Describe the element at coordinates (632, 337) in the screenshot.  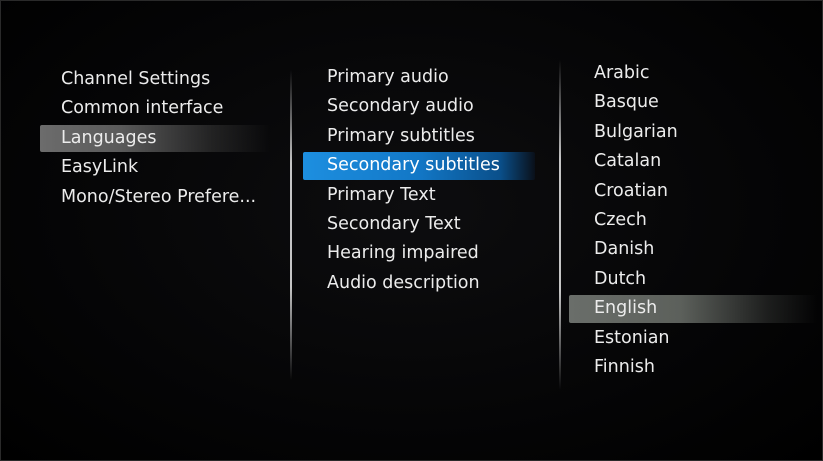
I see `language-option-label: Estonian` at that location.